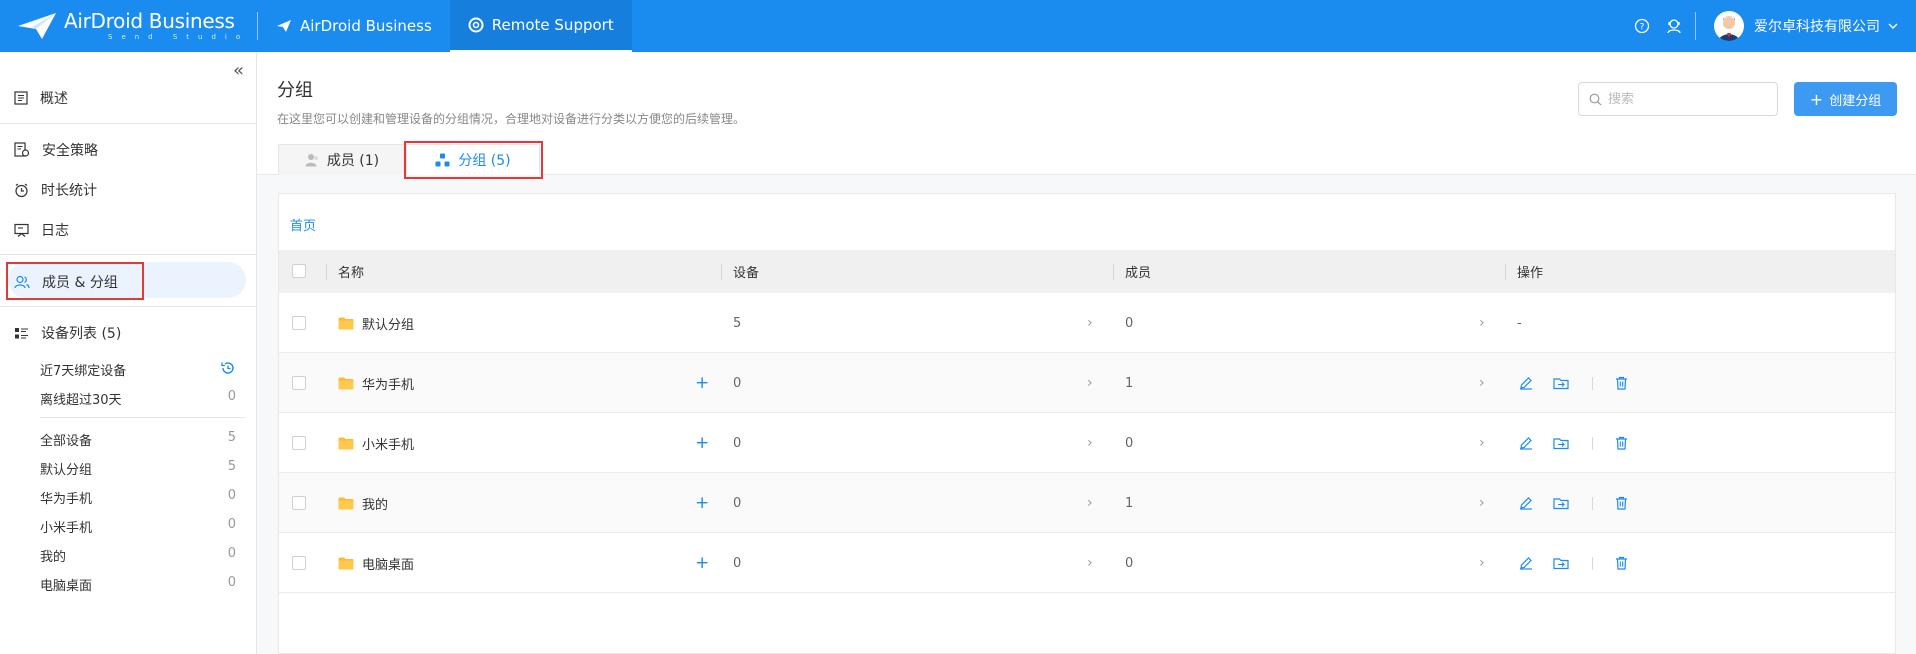 The height and width of the screenshot is (654, 1916). I want to click on sidebar-sub-item: 我的 0, so click(138, 555).